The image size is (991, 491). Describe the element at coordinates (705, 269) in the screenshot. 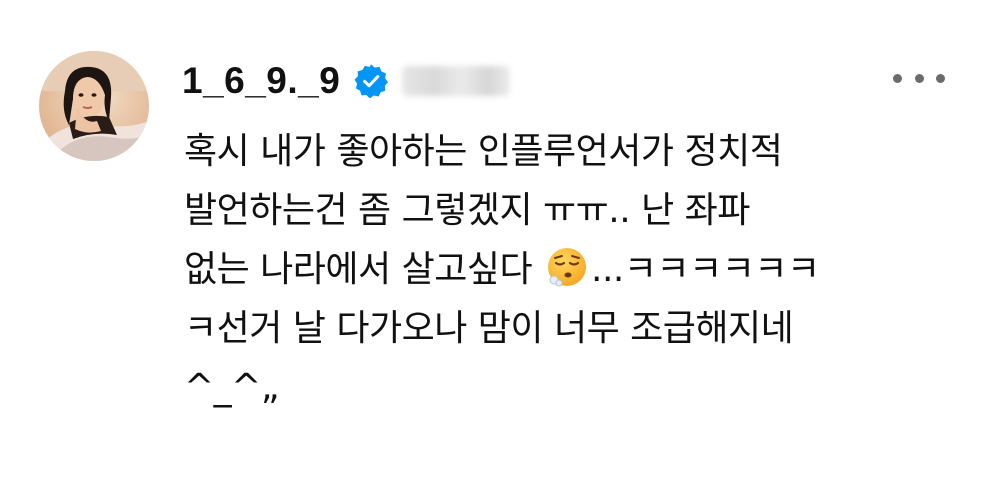

I see `comment-line-part: ...ㅋㅋㅋㅋㅋㅋ` at that location.